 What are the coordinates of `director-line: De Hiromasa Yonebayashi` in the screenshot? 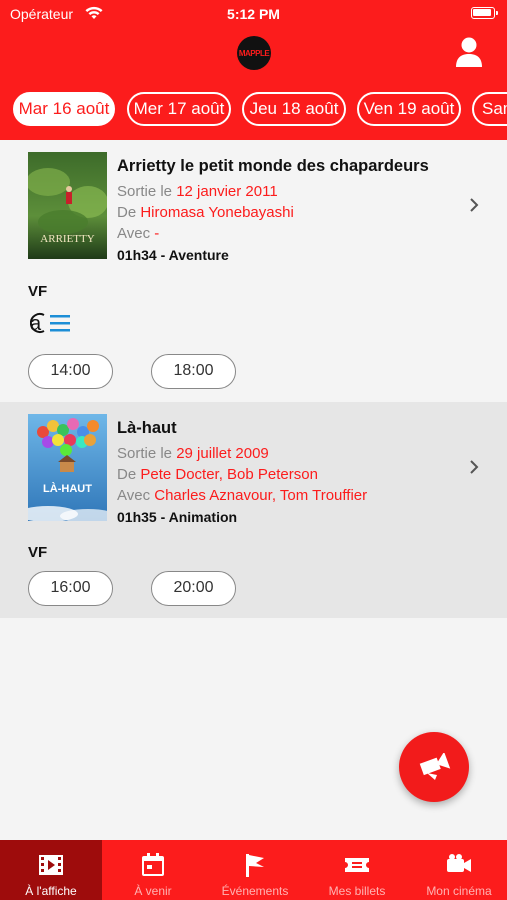 It's located at (205, 212).